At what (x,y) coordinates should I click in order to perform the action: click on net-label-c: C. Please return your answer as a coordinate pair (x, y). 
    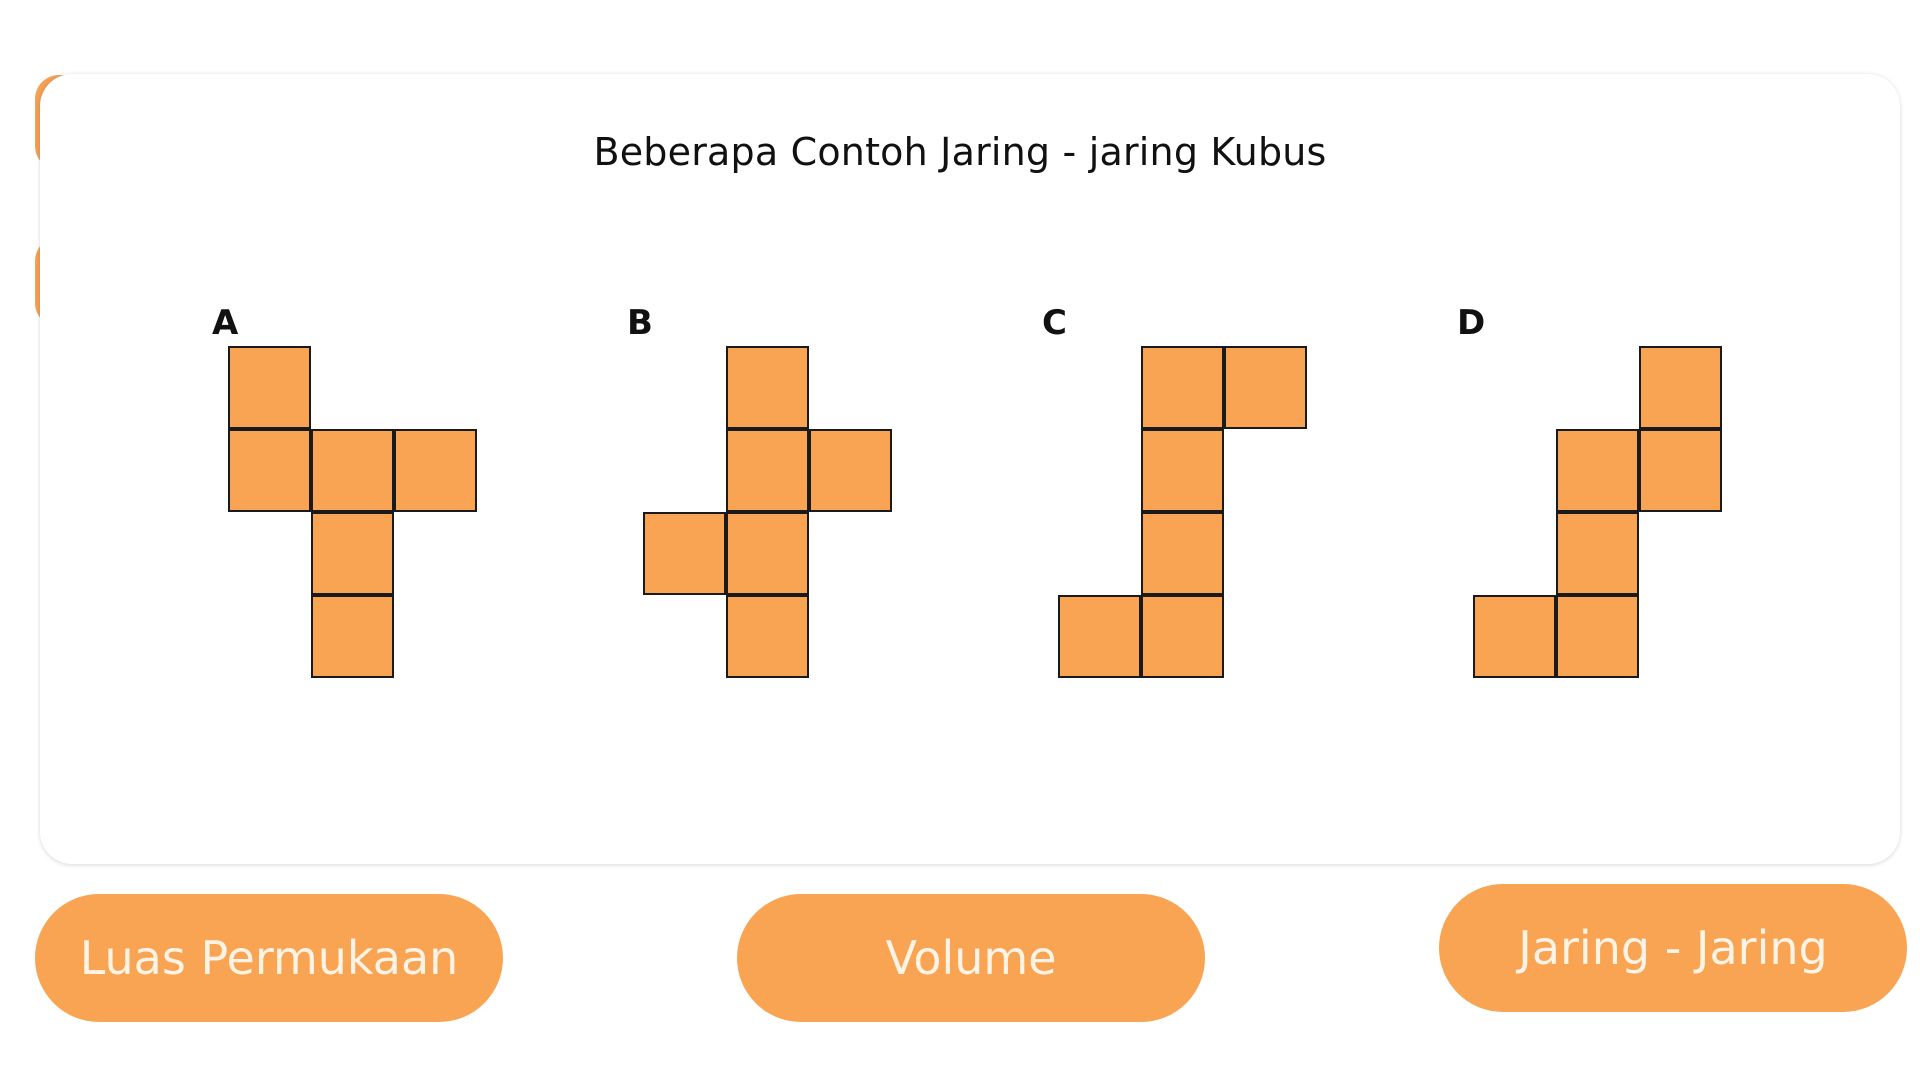
    Looking at the image, I should click on (1054, 323).